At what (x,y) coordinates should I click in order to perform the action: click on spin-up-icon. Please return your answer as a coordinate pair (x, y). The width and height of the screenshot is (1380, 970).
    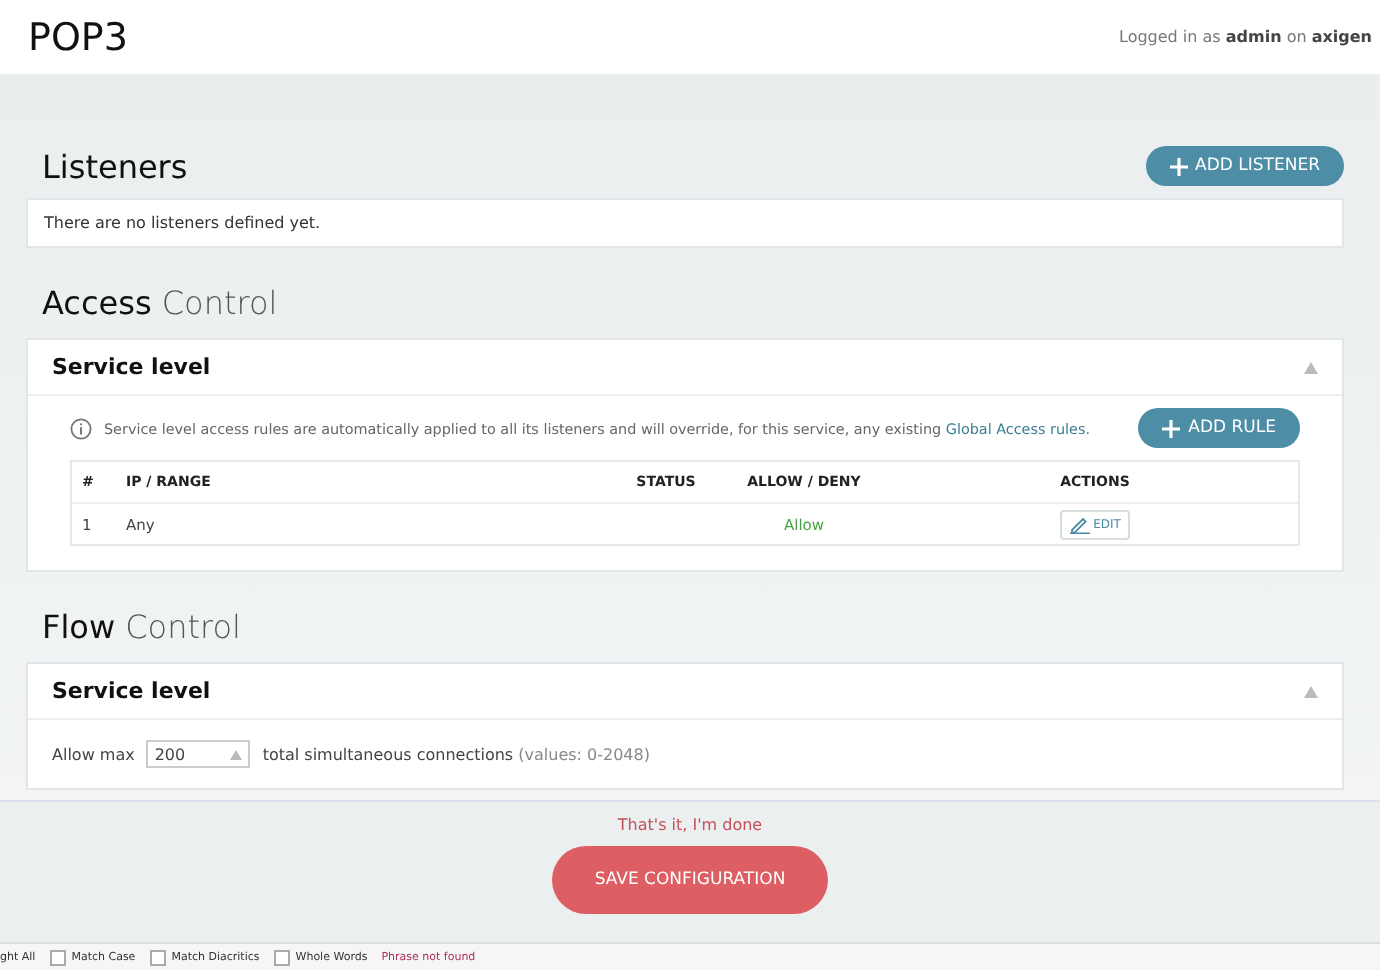
    Looking at the image, I should click on (236, 754).